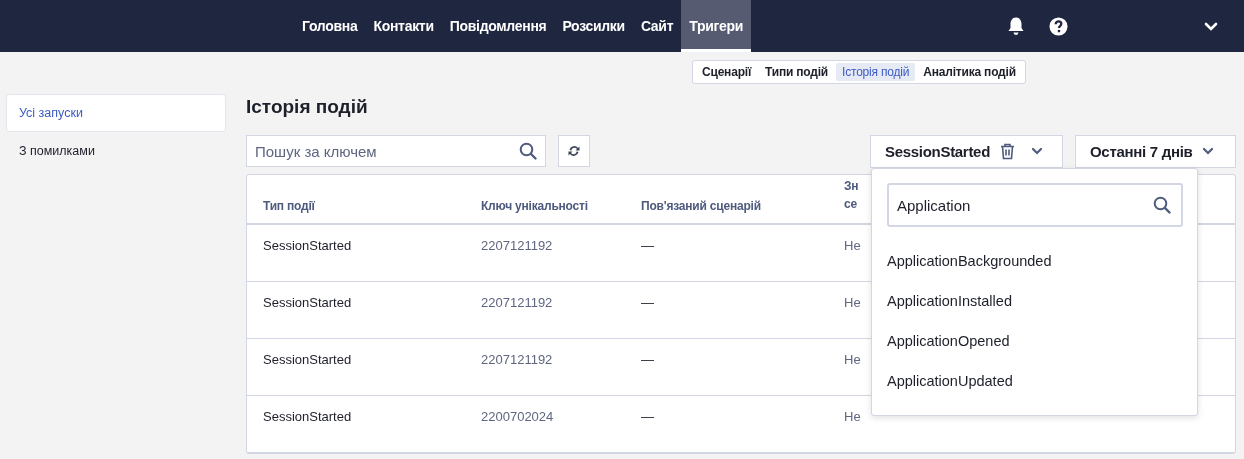 The height and width of the screenshot is (459, 1244). I want to click on search-field: Пошук за ключем, so click(396, 151).